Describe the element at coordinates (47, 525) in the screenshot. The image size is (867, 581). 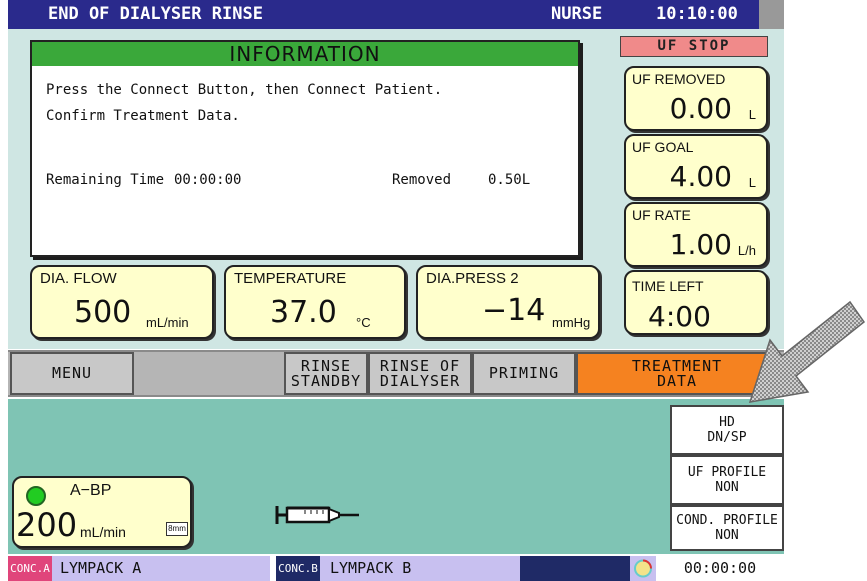
I see `blood-pump-value: 200` at that location.